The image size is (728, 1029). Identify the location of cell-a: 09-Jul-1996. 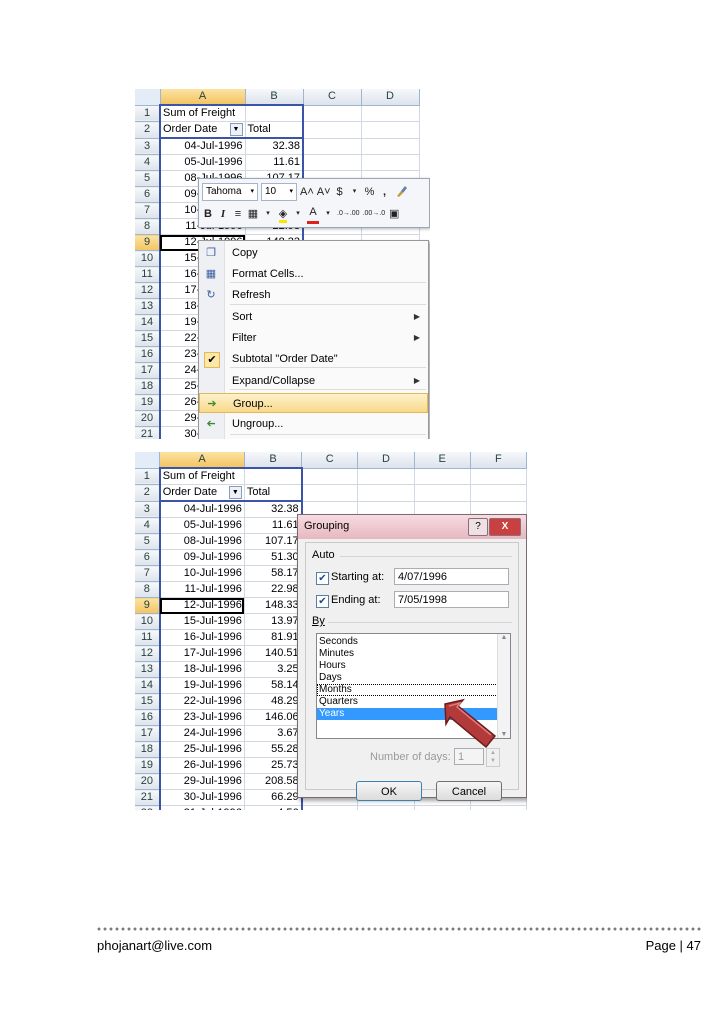
(201, 557).